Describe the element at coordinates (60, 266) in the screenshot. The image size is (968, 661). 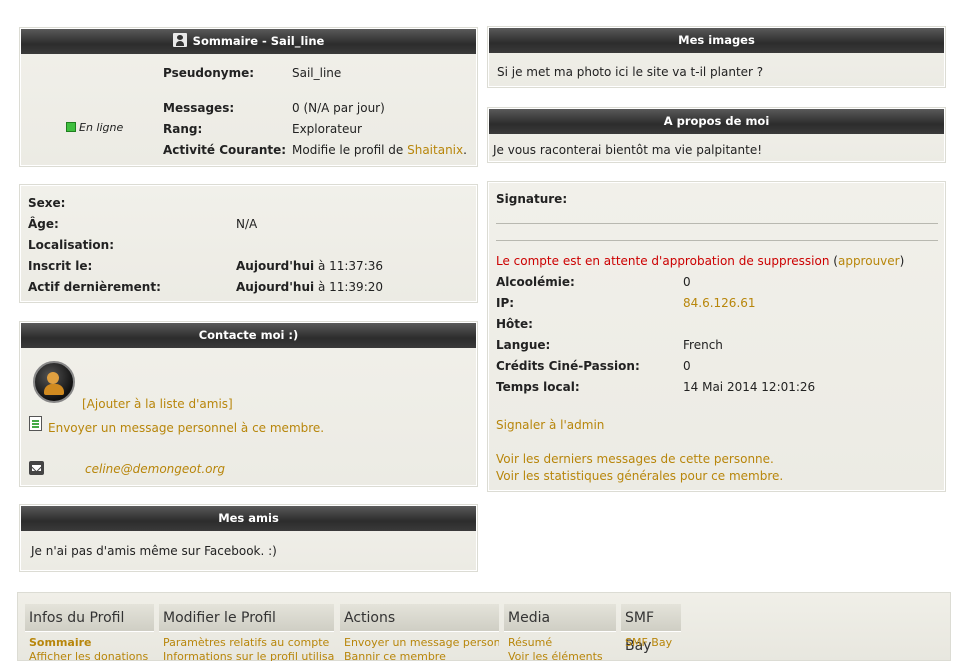
I see `inscrit-label: Inscrit le:` at that location.